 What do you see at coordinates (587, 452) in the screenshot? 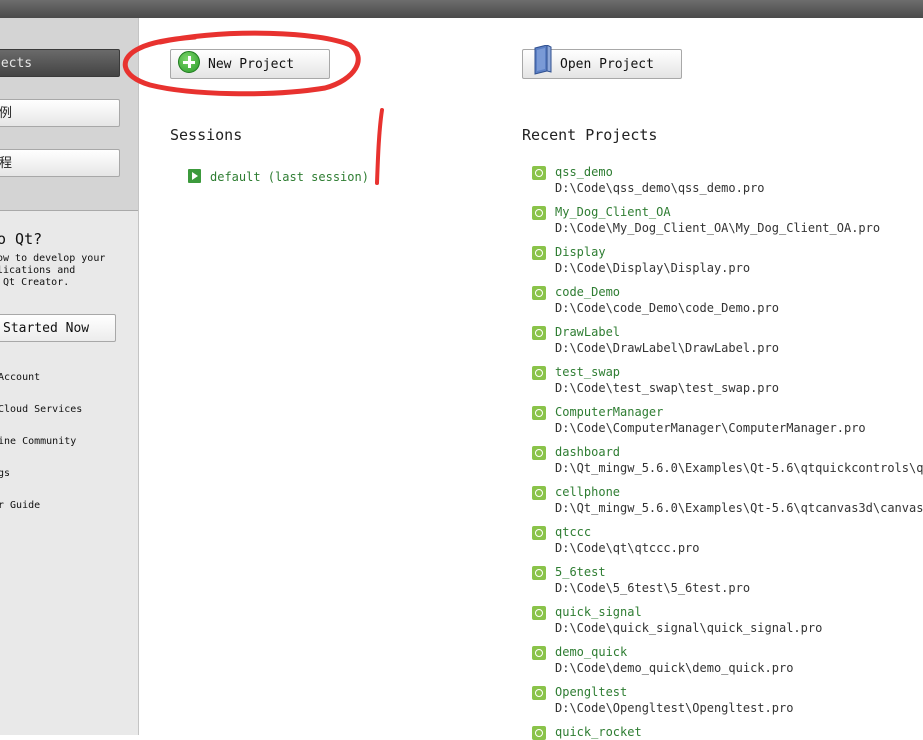
I see `project-name: dashboard` at bounding box center [587, 452].